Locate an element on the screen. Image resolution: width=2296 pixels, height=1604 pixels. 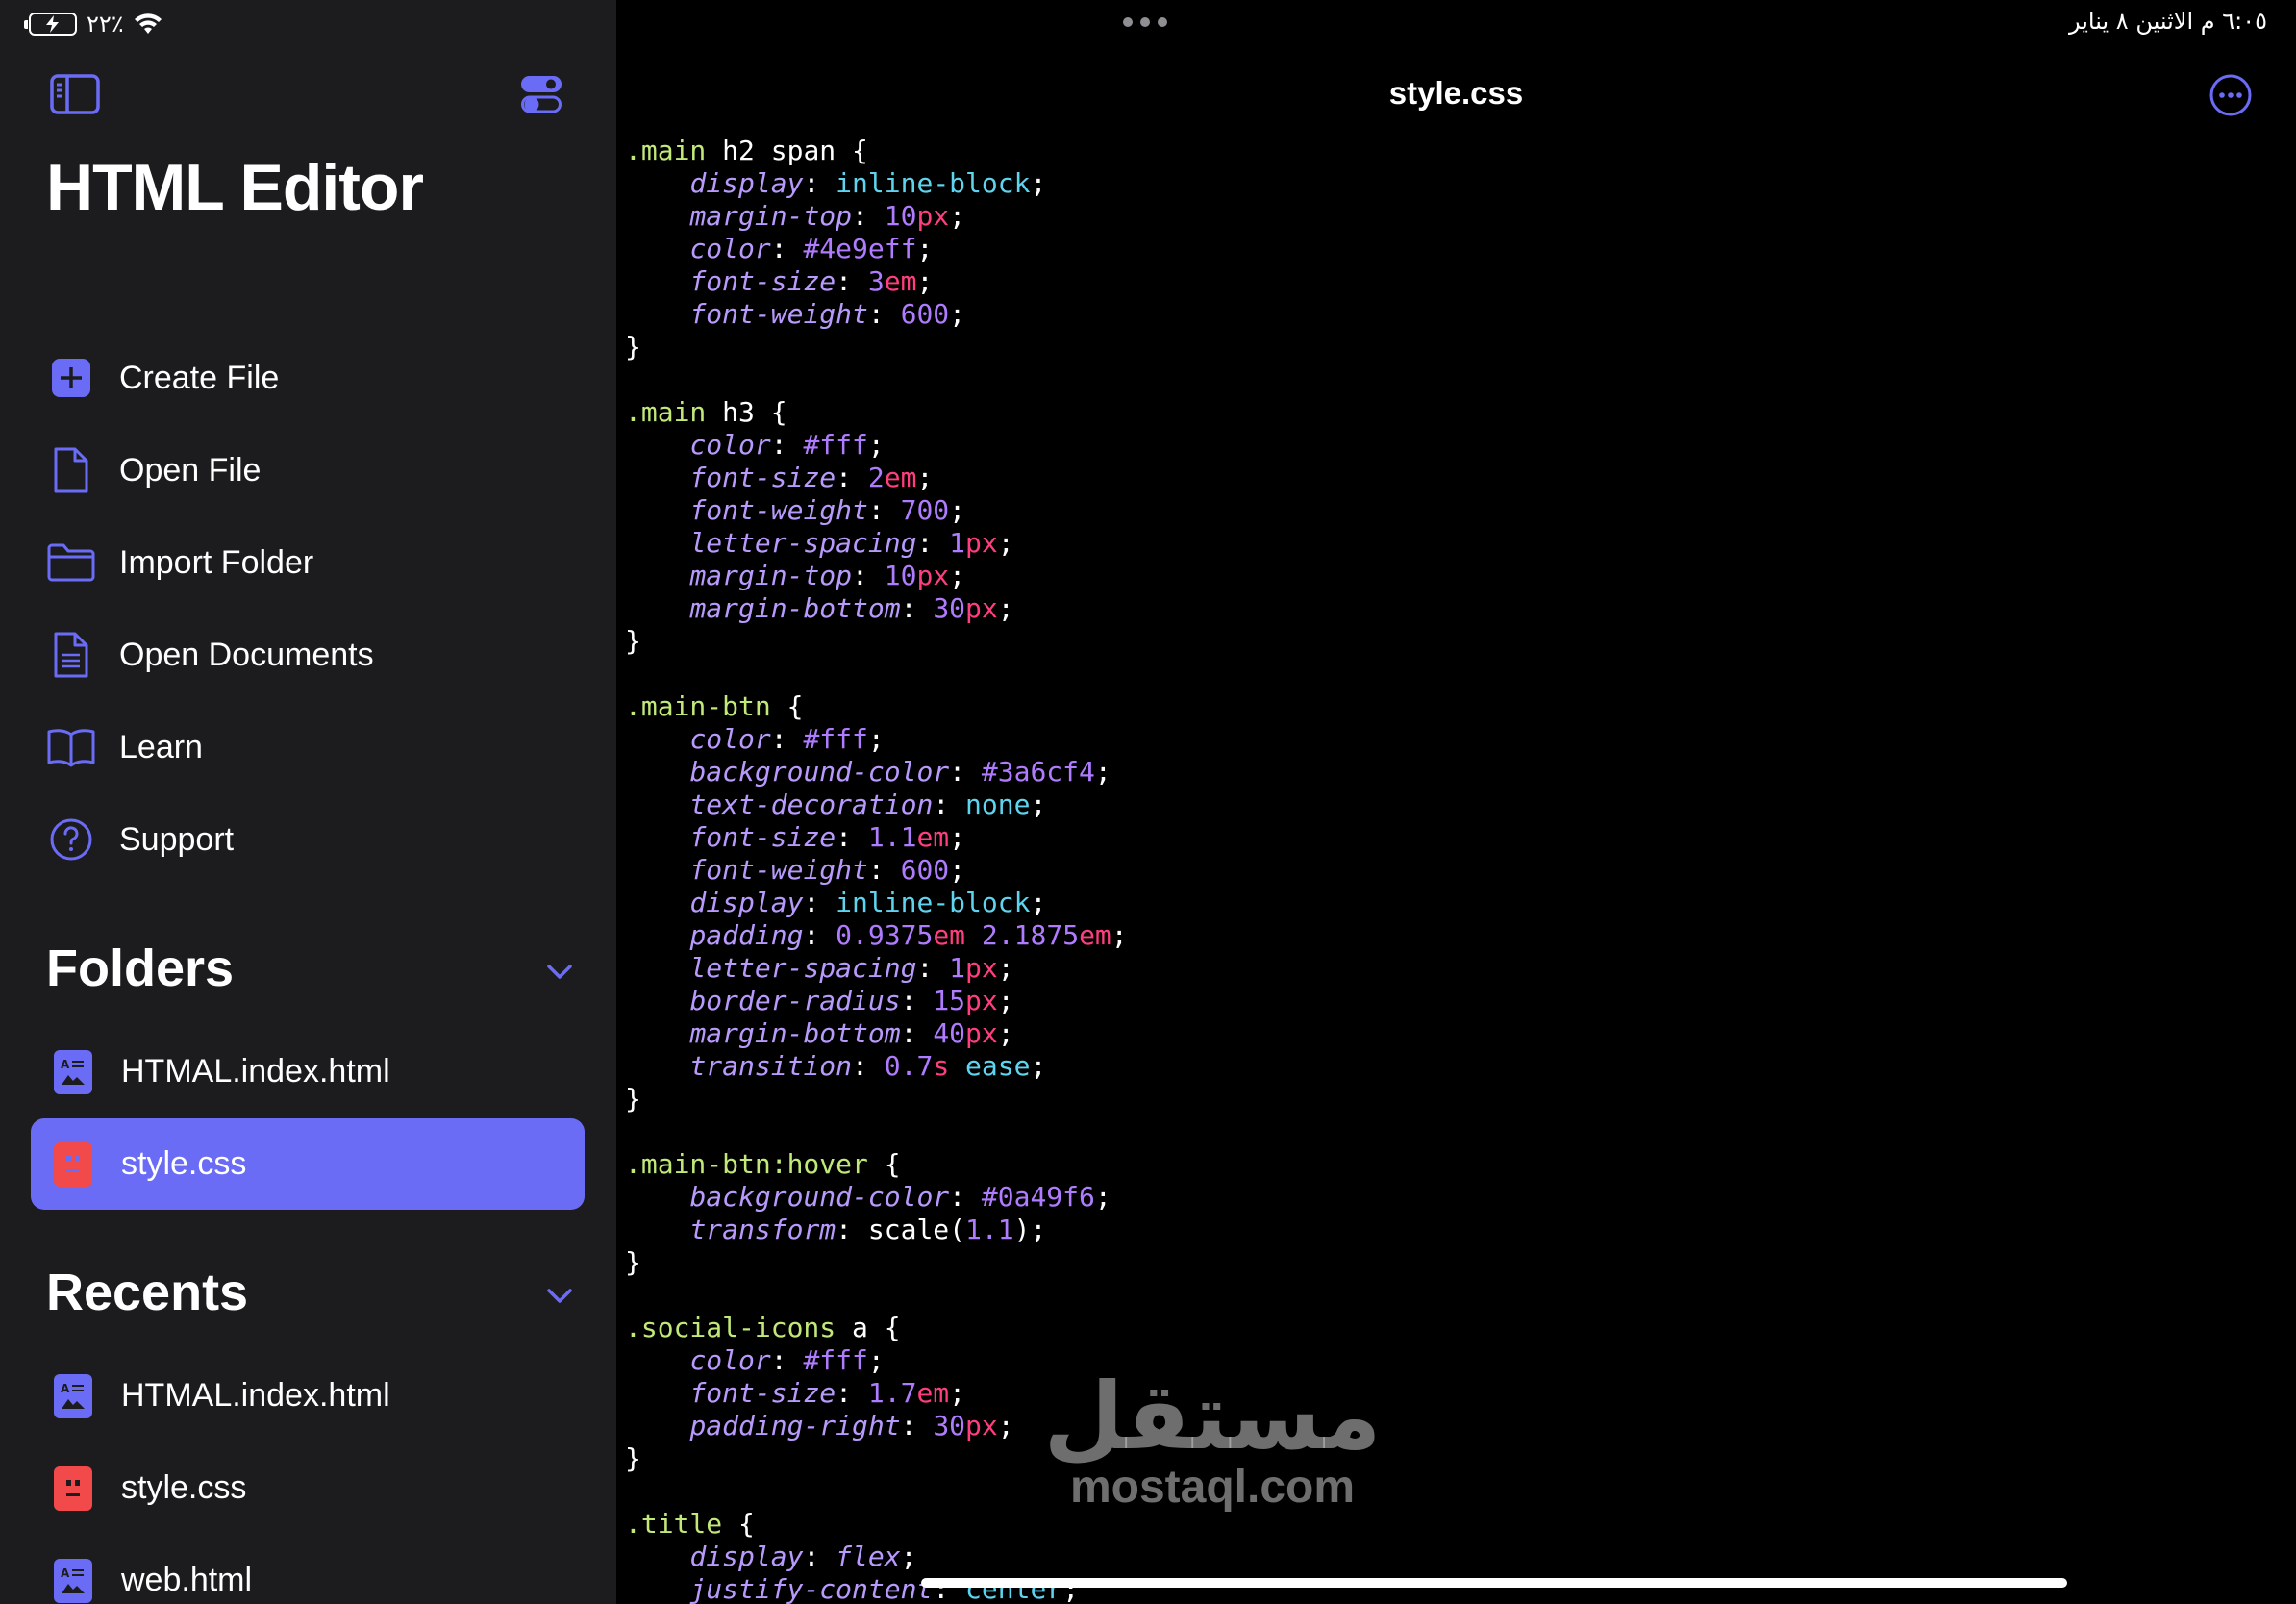
code-line: transform: scale(1.1); is located at coordinates (868, 1229).